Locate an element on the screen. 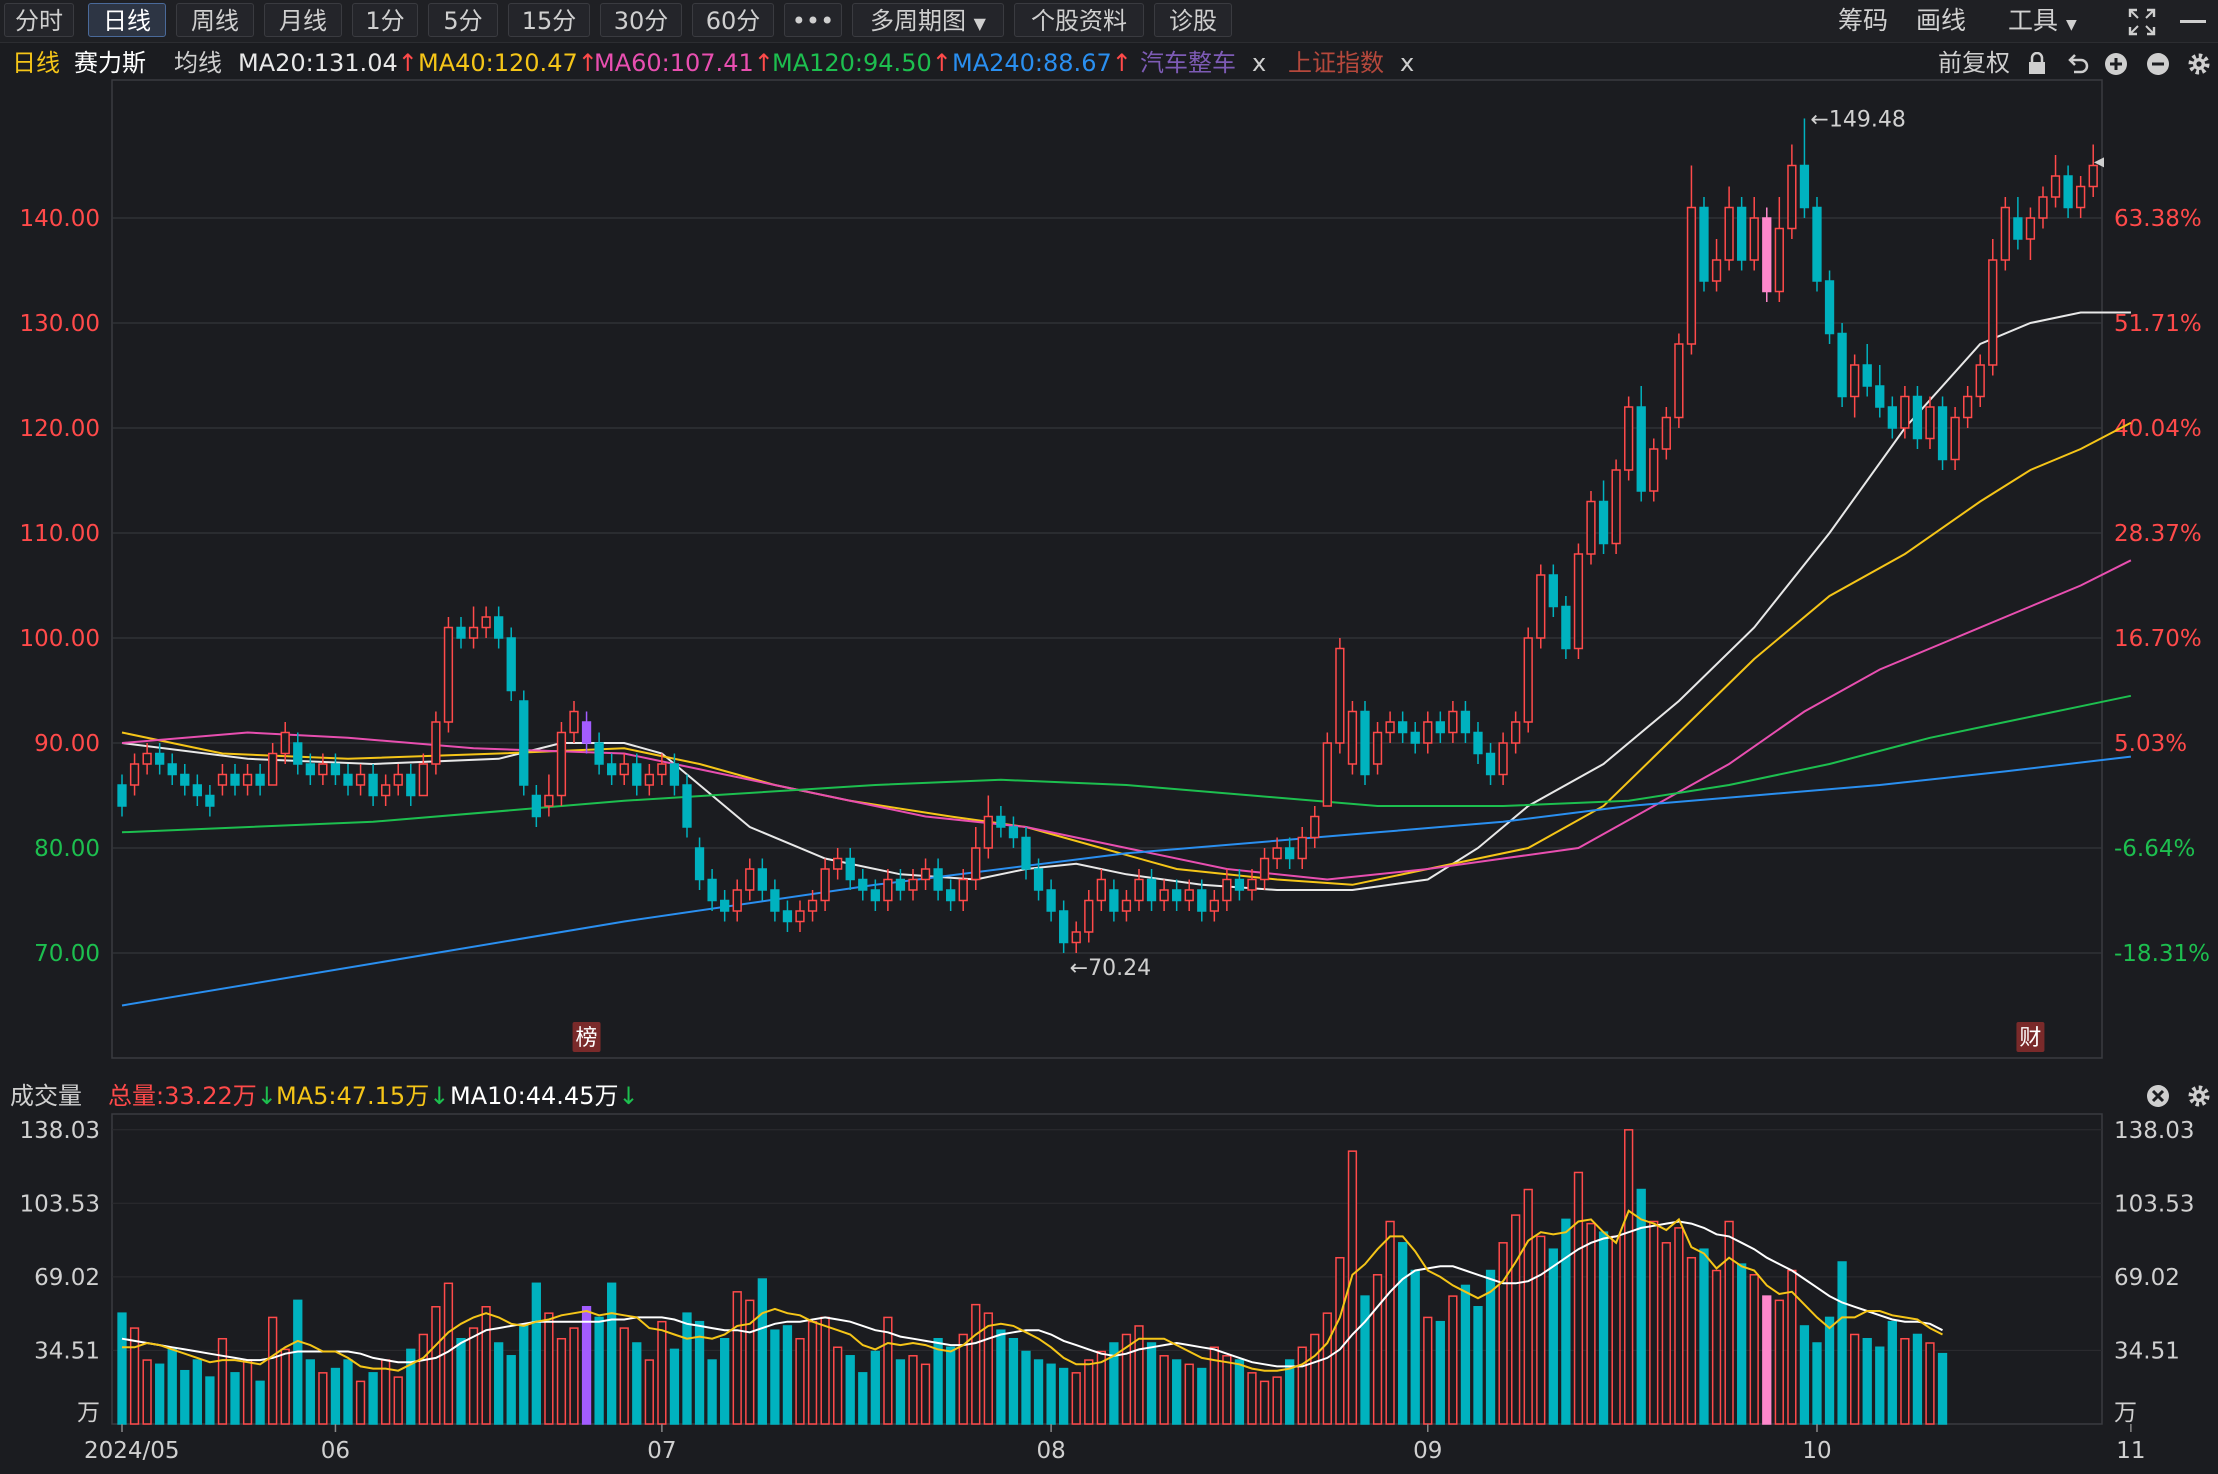 The height and width of the screenshot is (1474, 2218). volume-unit-label: 万 is located at coordinates (88, 1413).